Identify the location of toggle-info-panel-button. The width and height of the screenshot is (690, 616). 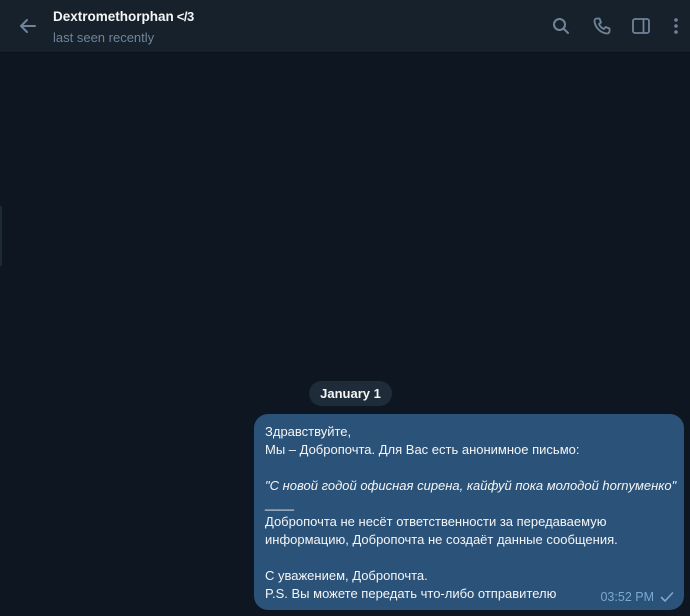
(641, 26).